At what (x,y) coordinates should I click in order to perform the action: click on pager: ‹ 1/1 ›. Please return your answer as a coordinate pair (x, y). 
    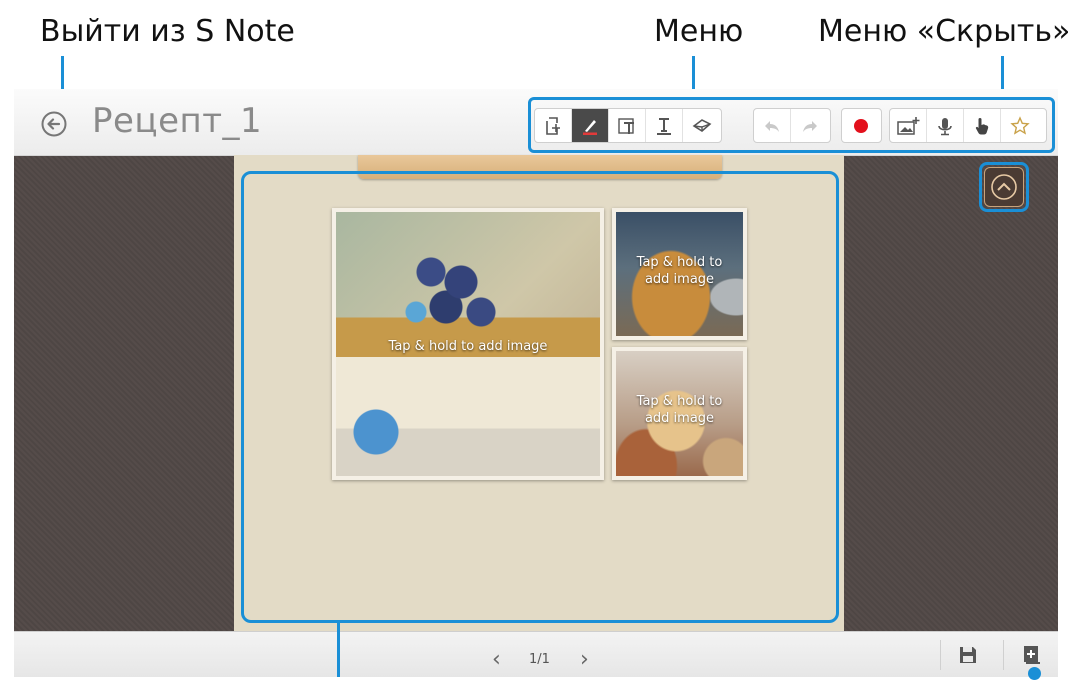
    Looking at the image, I should click on (540, 658).